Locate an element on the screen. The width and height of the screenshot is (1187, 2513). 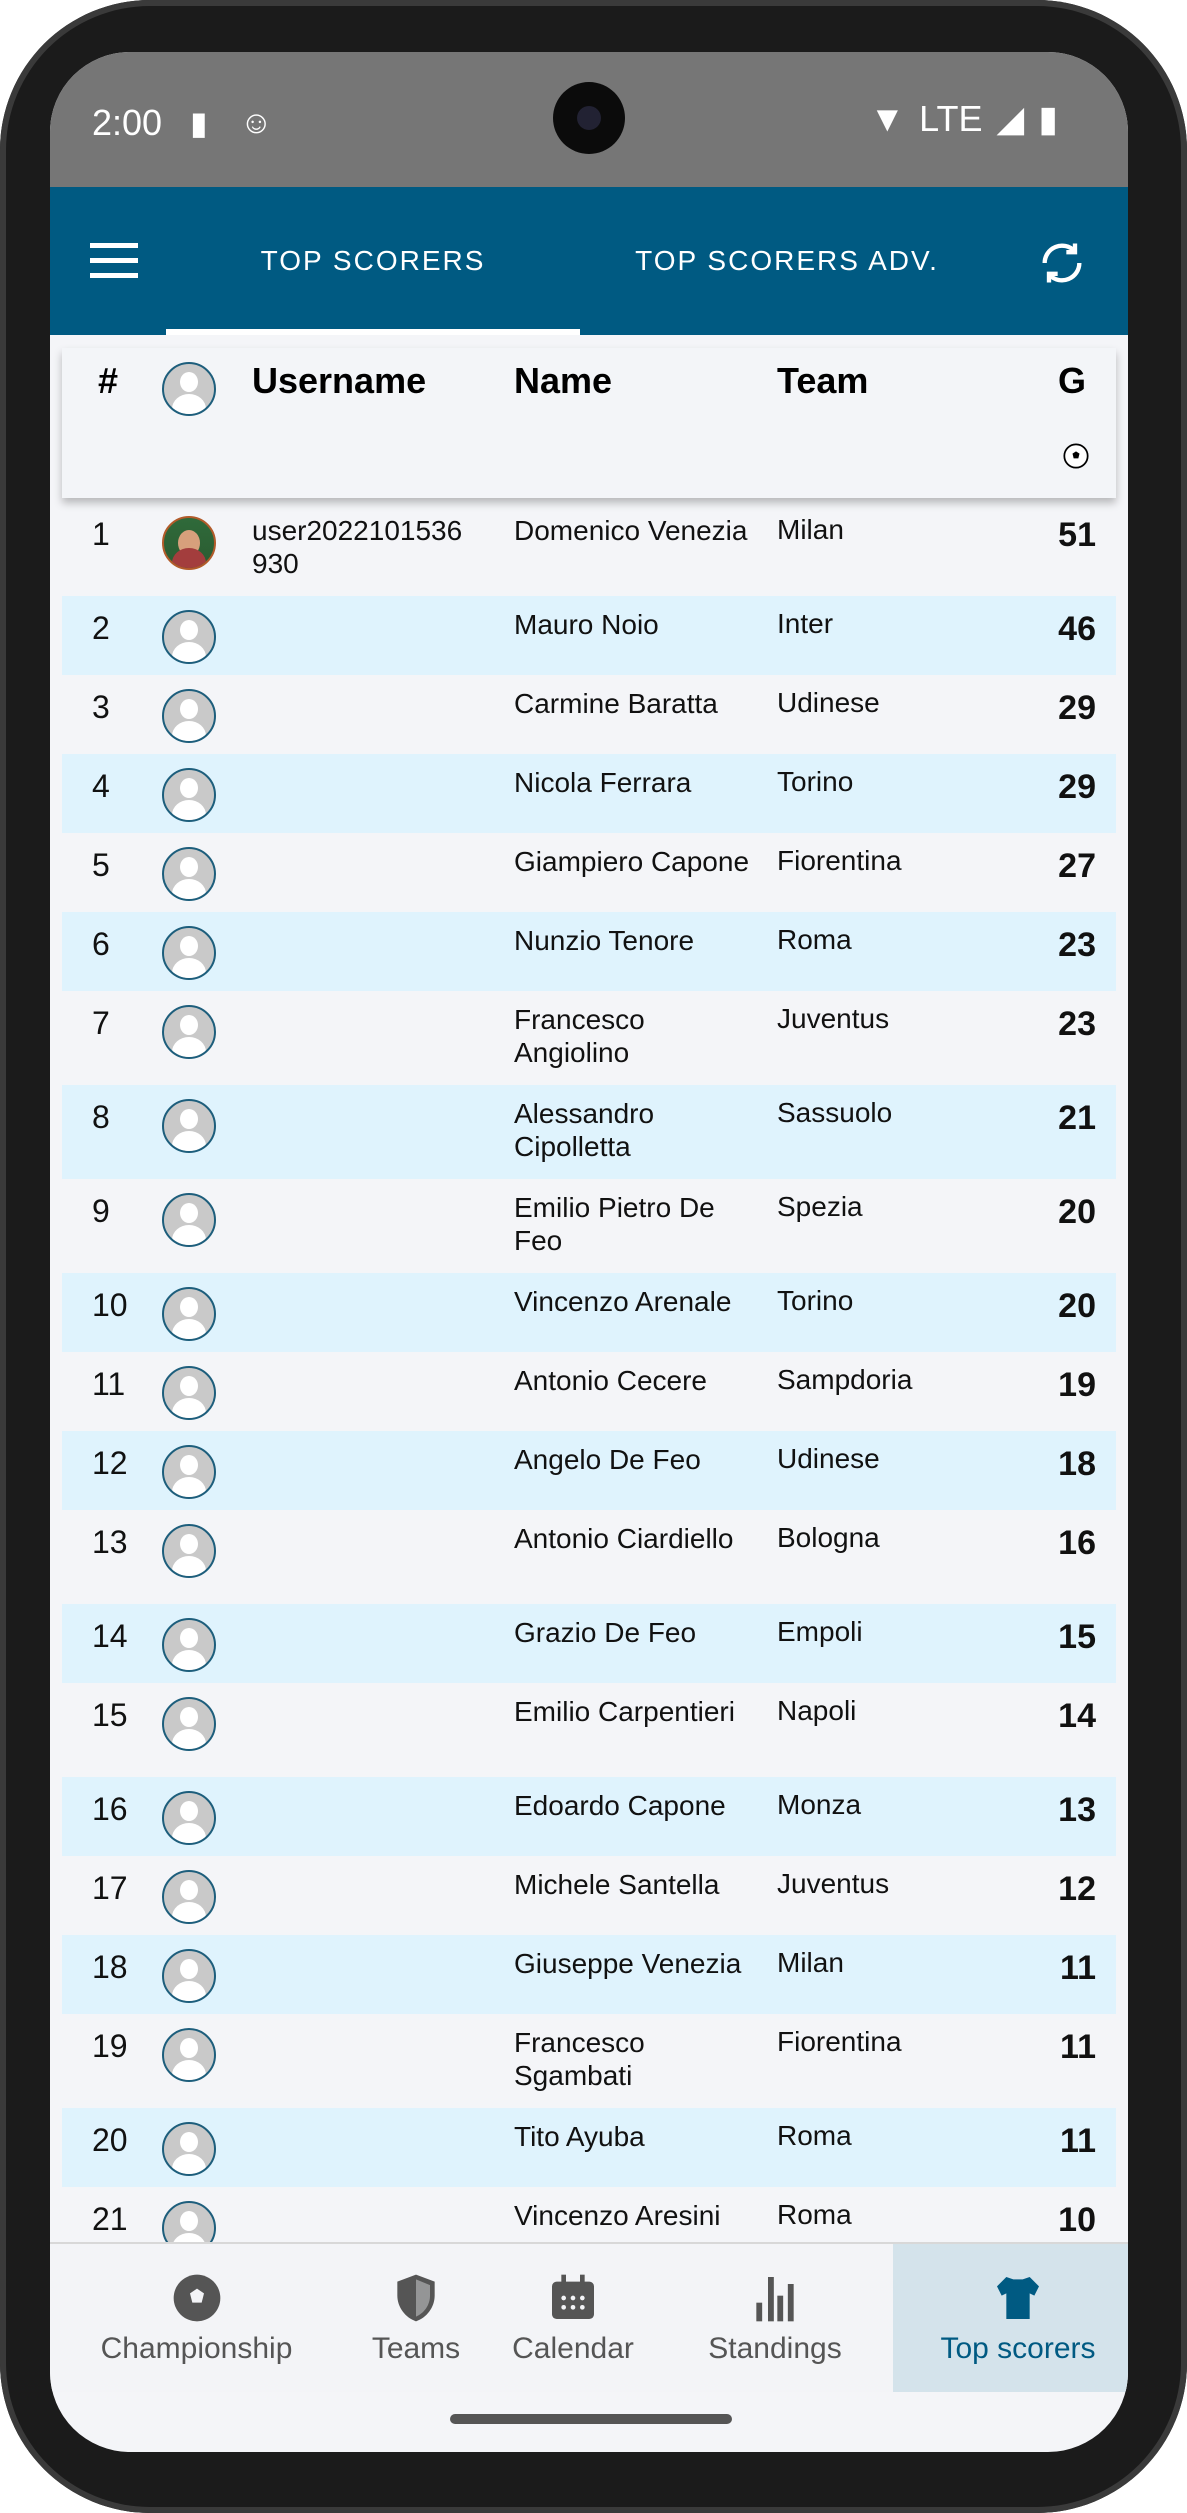
nav-item-teams: Teams is located at coordinates (416, 2318).